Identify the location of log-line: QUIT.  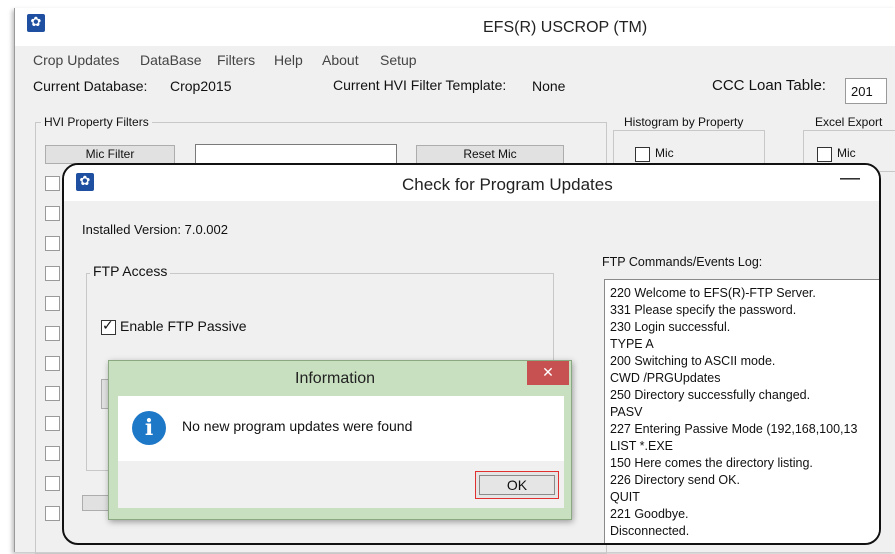
(625, 497).